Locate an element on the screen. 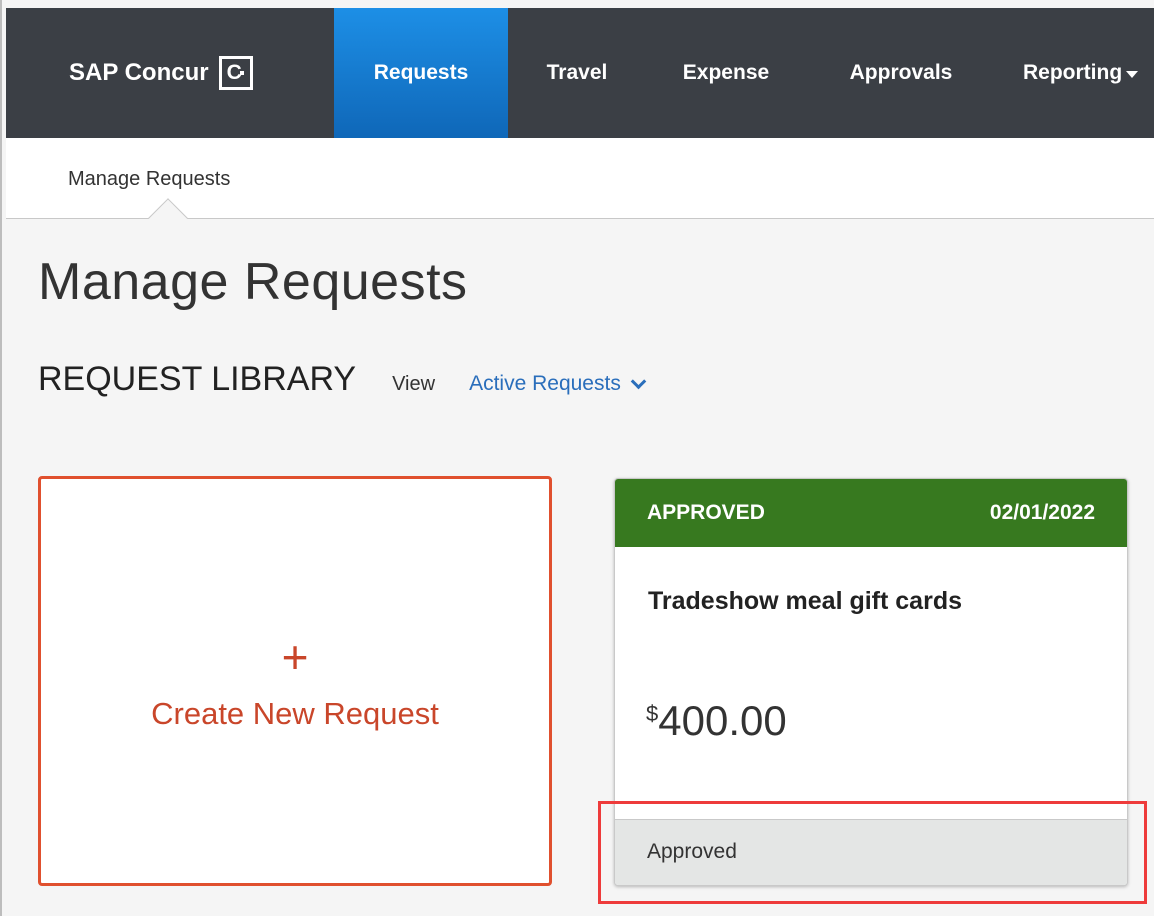 The height and width of the screenshot is (916, 1154). request-amount: $400.00 is located at coordinates (716, 721).